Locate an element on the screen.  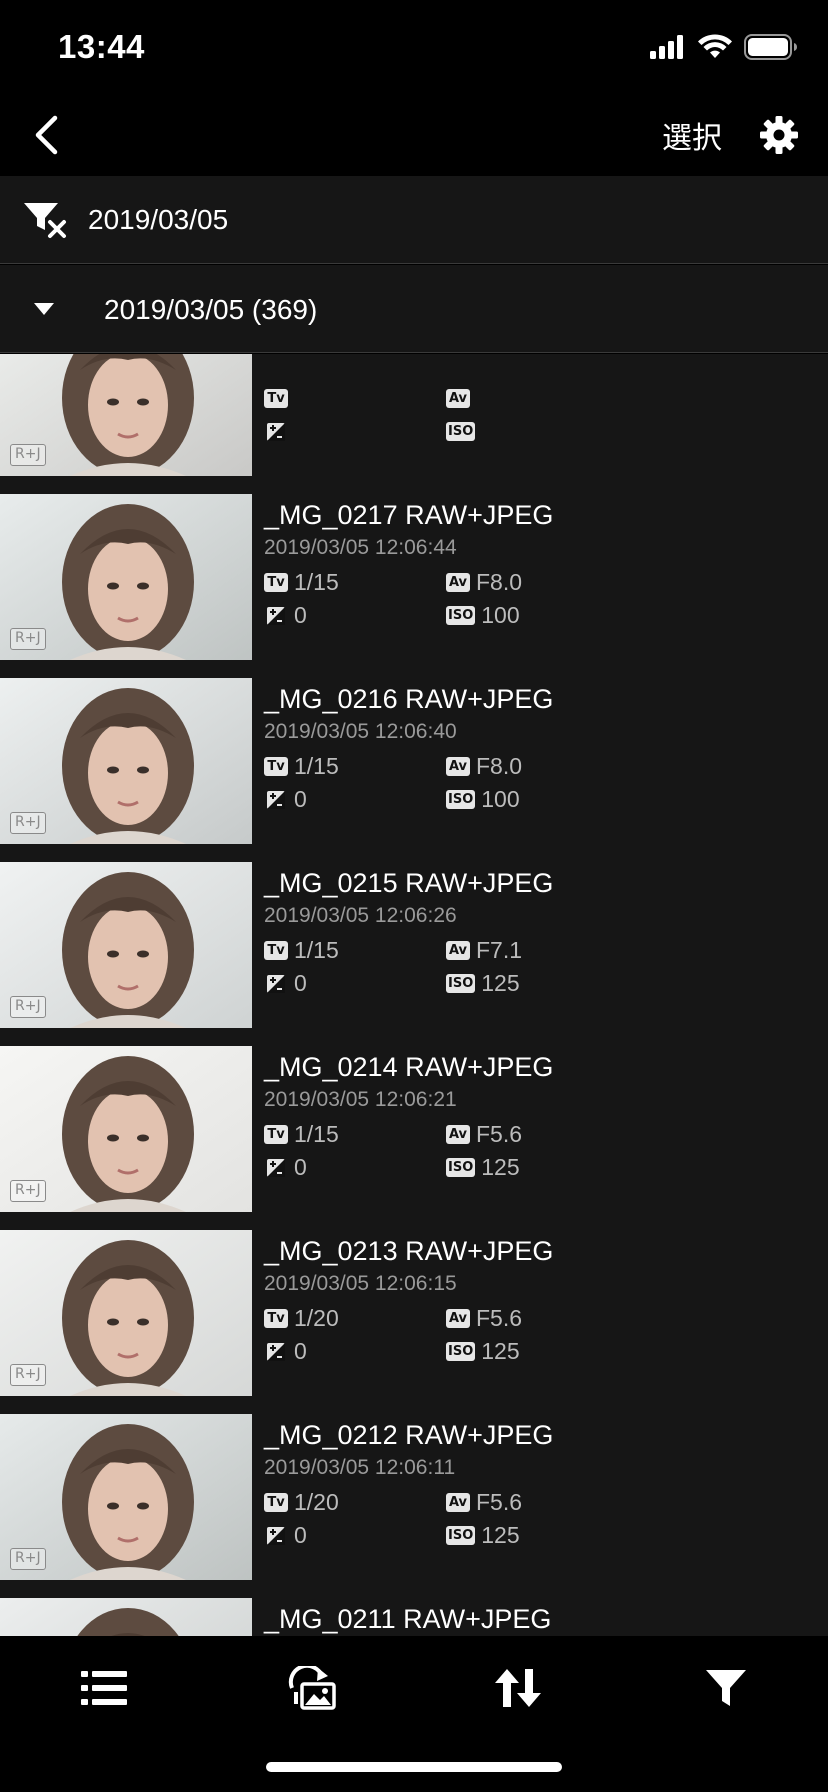
exposure-row-2: 0 ISO 100 is located at coordinates (544, 799).